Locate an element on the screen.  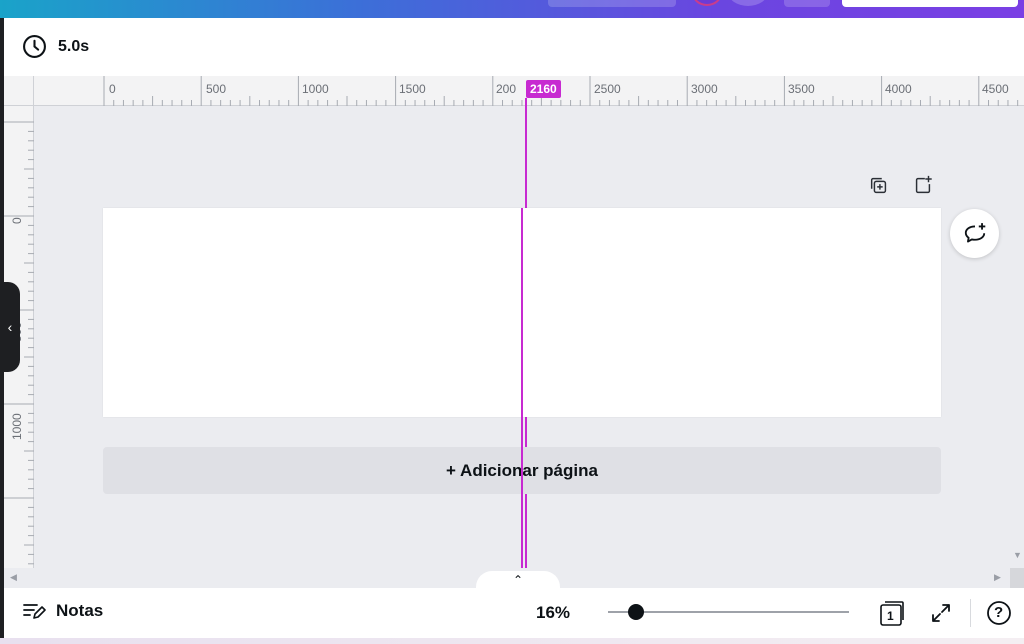
expand-icon is located at coordinates (941, 613).